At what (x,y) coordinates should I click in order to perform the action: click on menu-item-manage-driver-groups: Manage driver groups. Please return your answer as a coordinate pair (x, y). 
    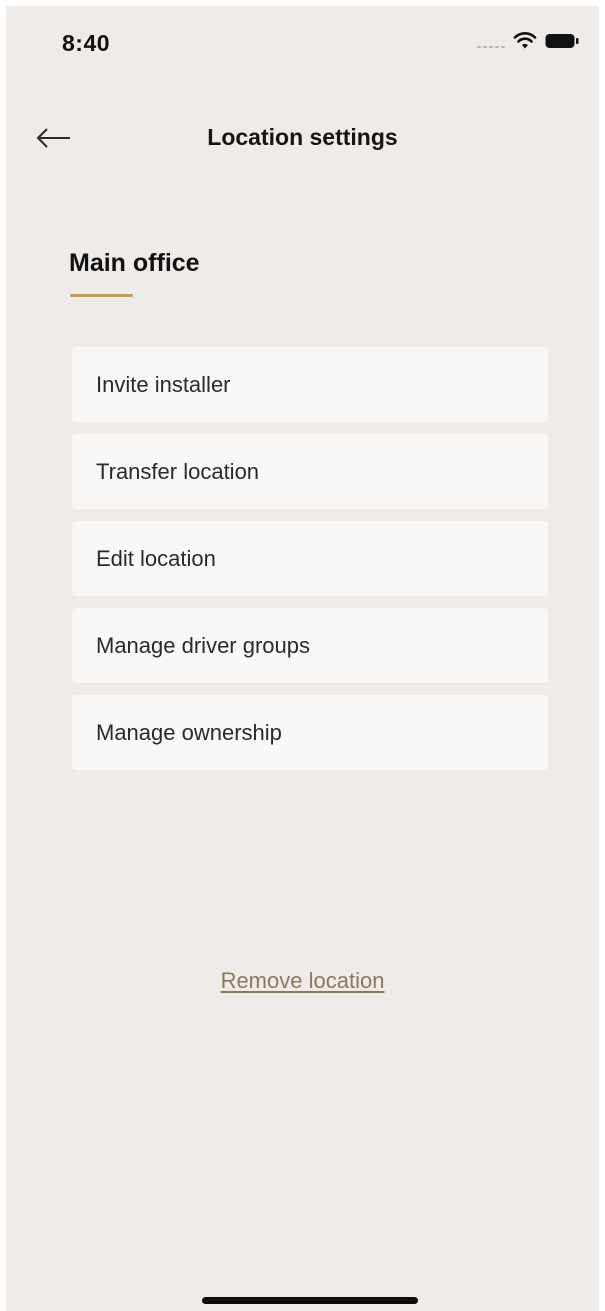
    Looking at the image, I should click on (310, 645).